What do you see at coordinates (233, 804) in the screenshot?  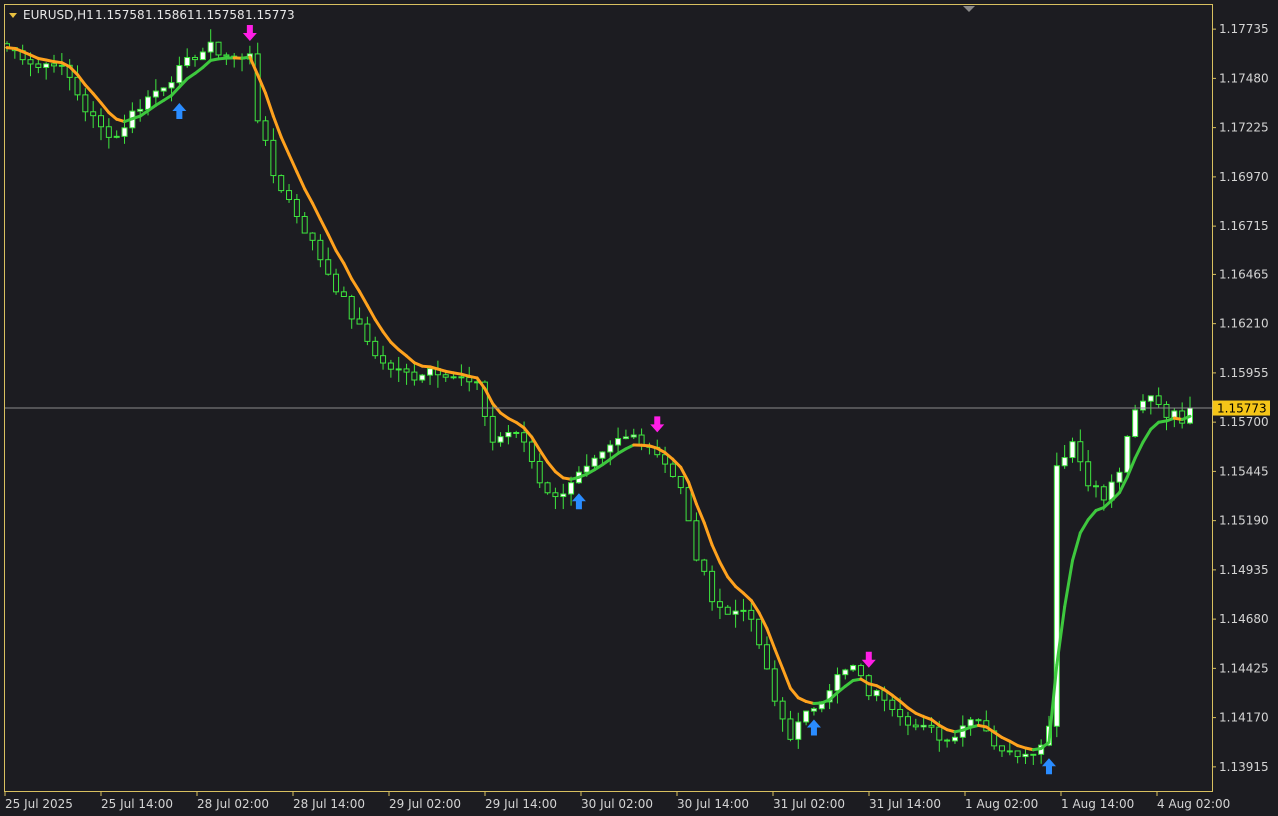 I see `x-tick-label: 28 Jul 02:00` at bounding box center [233, 804].